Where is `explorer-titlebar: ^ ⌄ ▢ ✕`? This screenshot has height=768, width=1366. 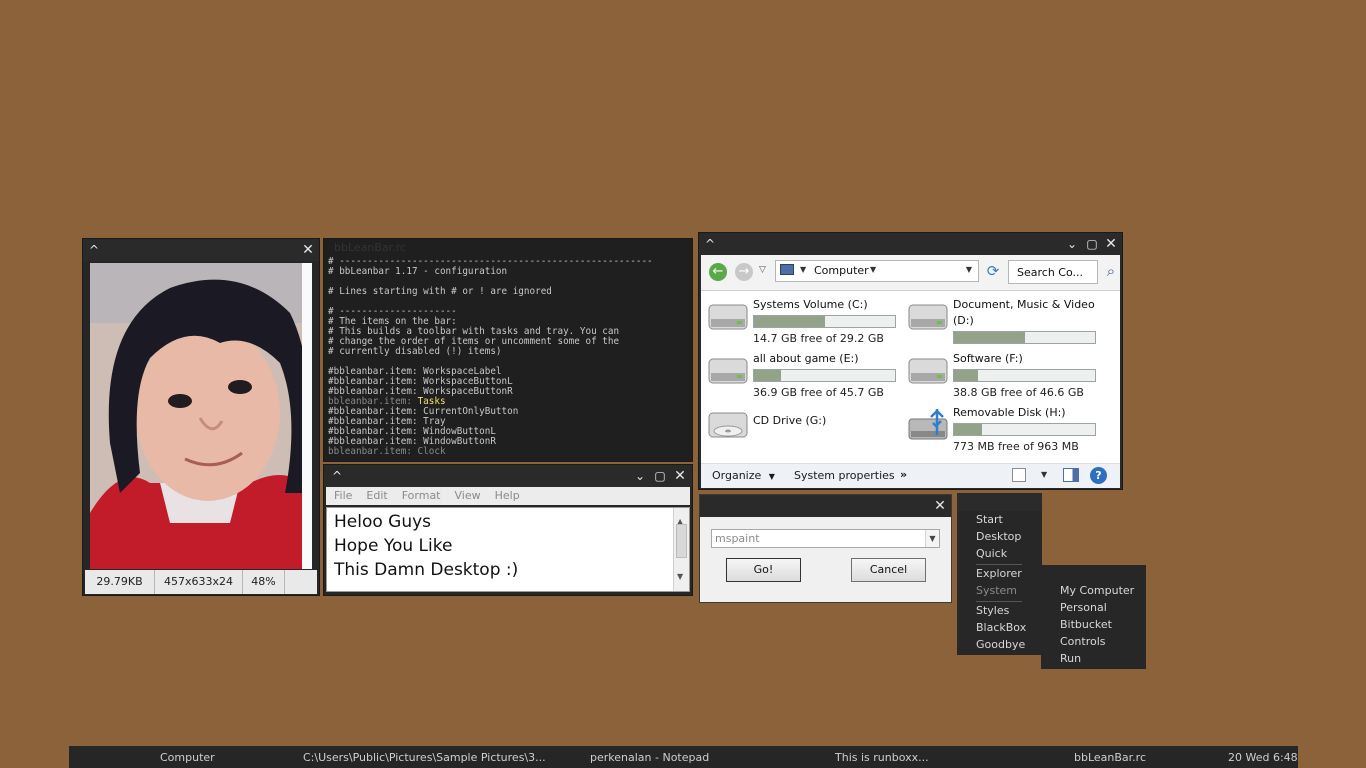 explorer-titlebar: ^ ⌄ ▢ ✕ is located at coordinates (910, 244).